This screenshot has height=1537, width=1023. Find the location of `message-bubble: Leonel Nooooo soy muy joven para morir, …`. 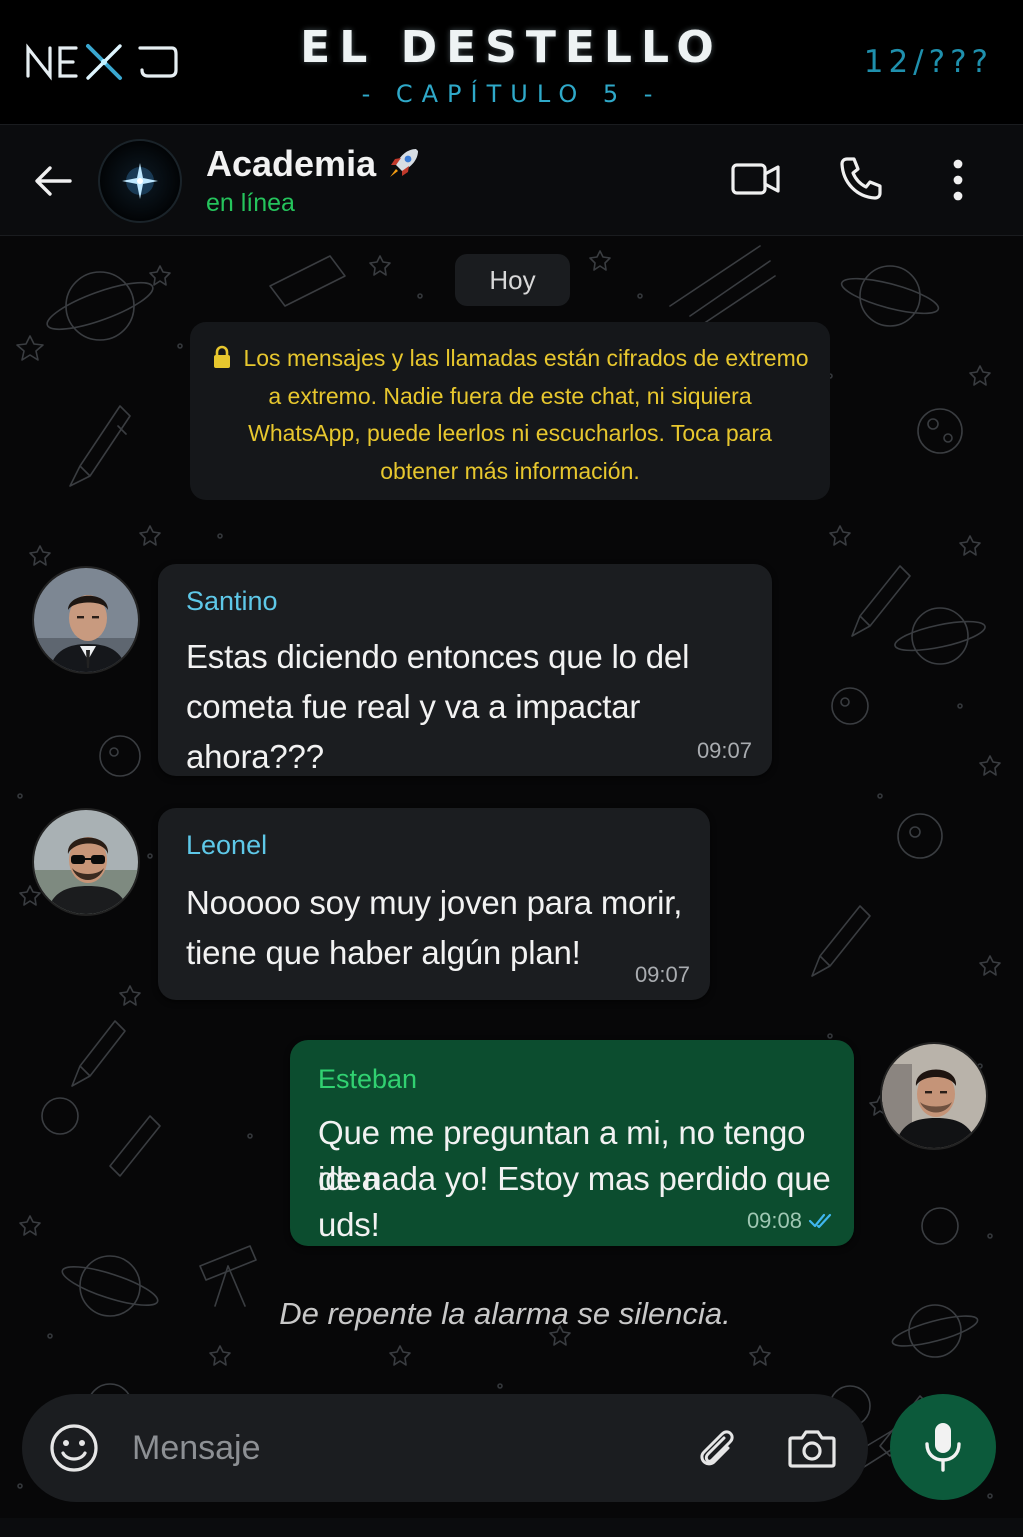

message-bubble: Leonel Nooooo soy muy joven para morir, … is located at coordinates (434, 904).